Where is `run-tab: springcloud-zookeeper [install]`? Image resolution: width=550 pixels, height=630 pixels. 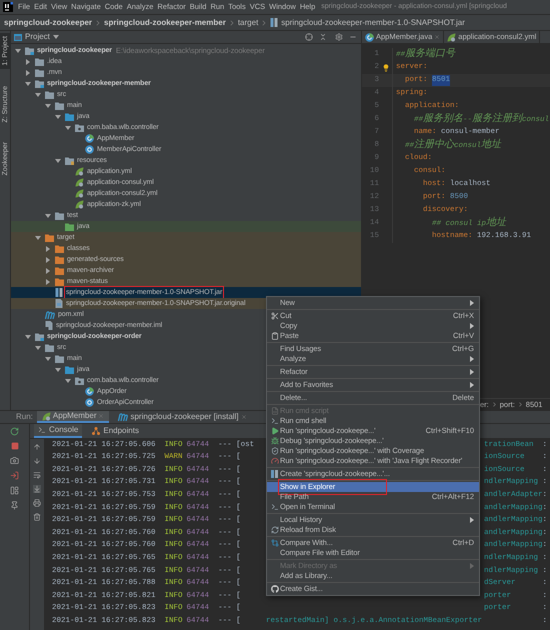 run-tab: springcloud-zookeeper [install] is located at coordinates (182, 417).